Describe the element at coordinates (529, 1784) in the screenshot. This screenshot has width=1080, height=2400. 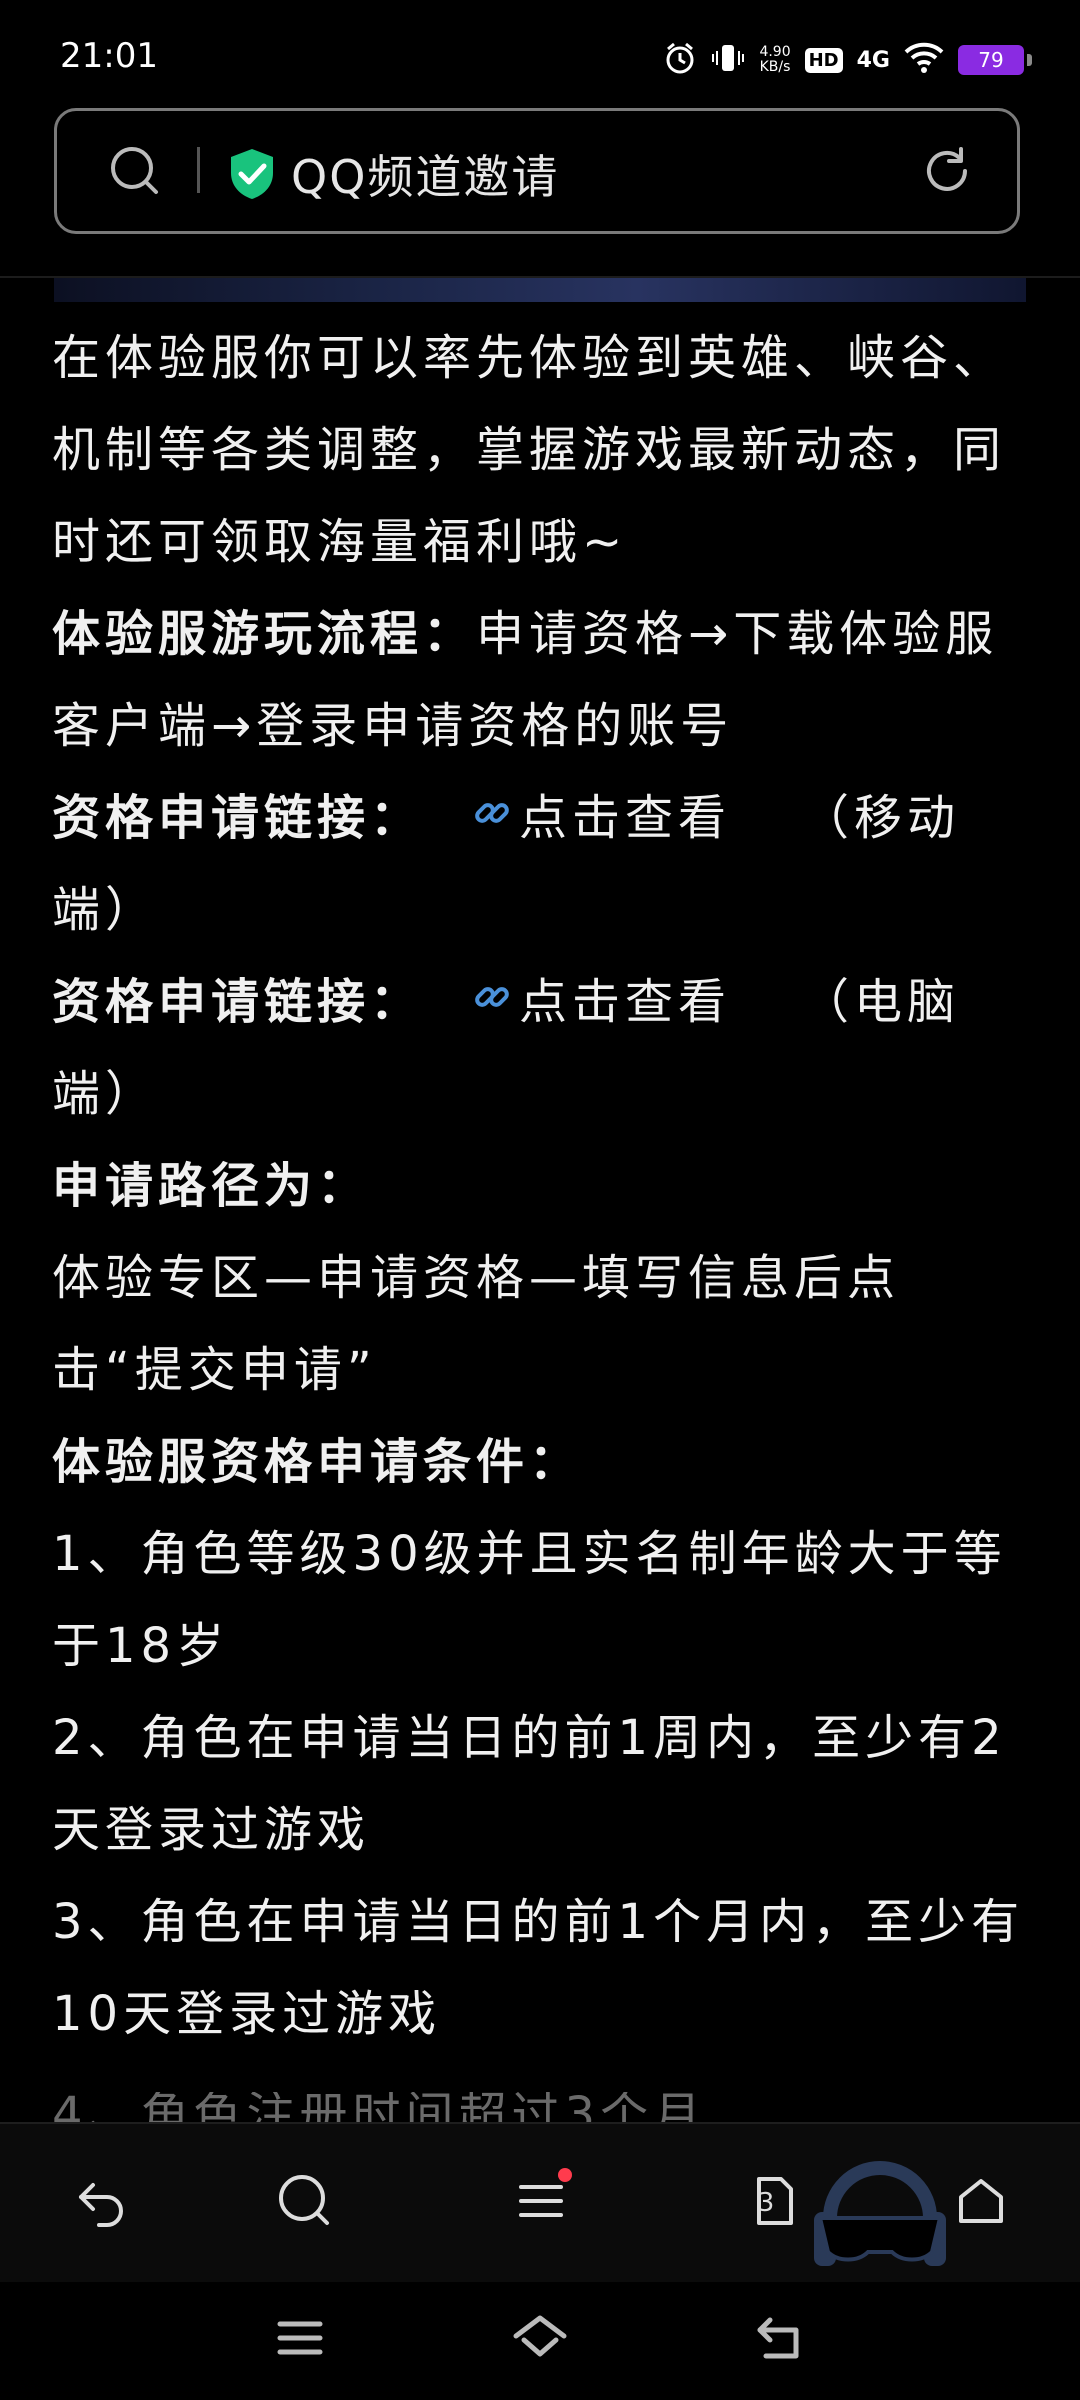
I see `condition-item: 2、角色在申请当日的前1周内，至少有2天登录过游戏` at that location.